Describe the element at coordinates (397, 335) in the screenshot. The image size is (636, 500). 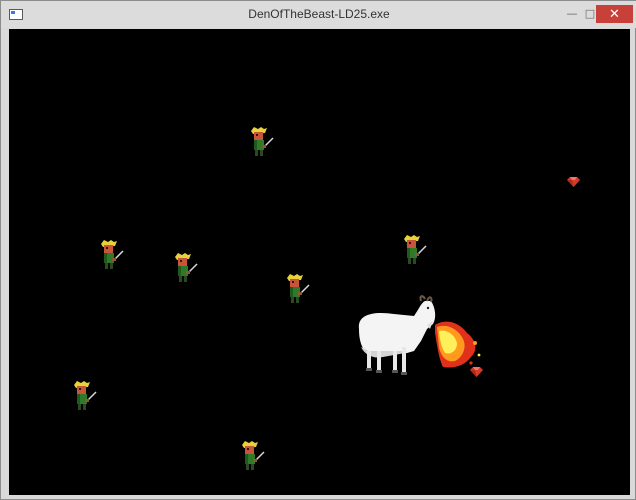
I see `goat-beast` at that location.